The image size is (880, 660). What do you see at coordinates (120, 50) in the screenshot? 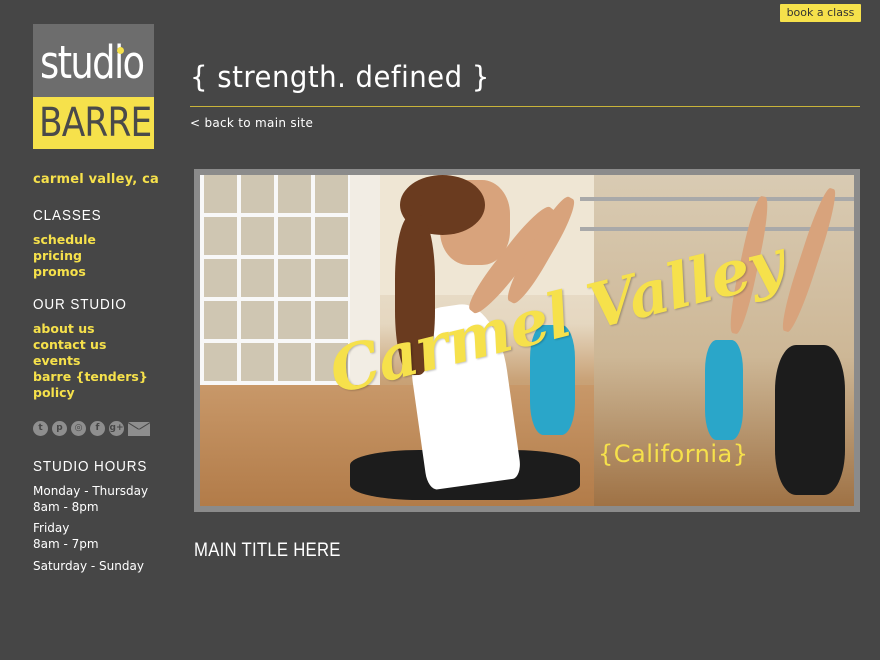
I see `logo-dot` at bounding box center [120, 50].